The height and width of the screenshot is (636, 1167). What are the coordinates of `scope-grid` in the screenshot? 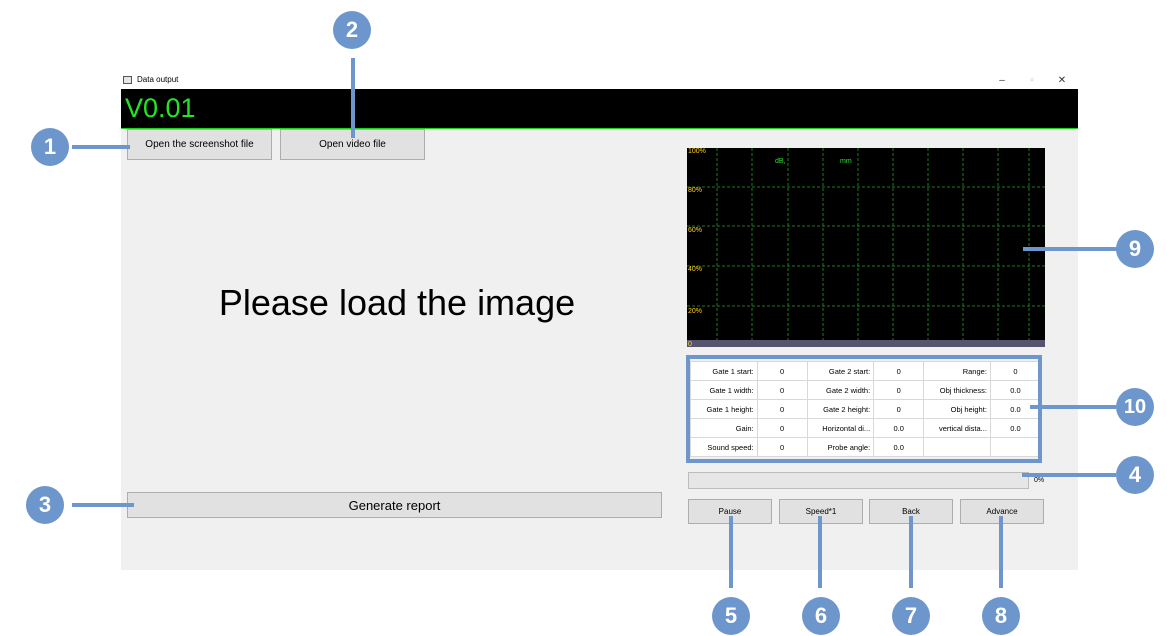 It's located at (866, 247).